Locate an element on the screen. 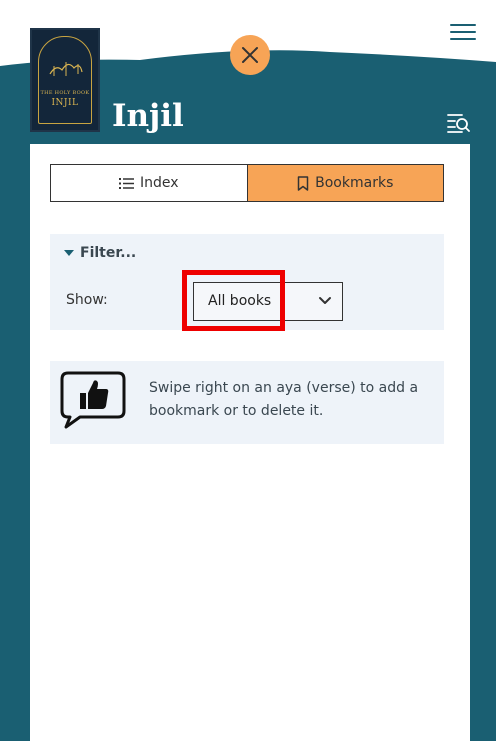 Image resolution: width=496 pixels, height=741 pixels. search-list-icon is located at coordinates (458, 123).